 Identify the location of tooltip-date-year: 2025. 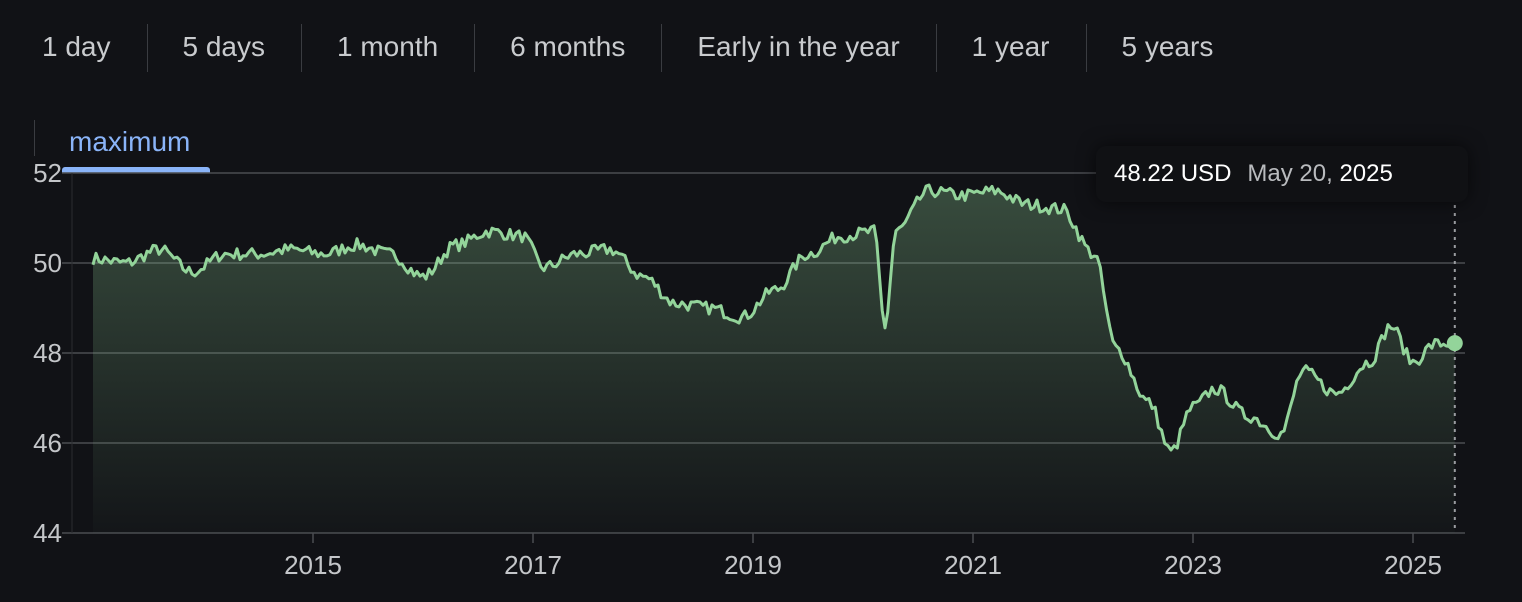
(1366, 173).